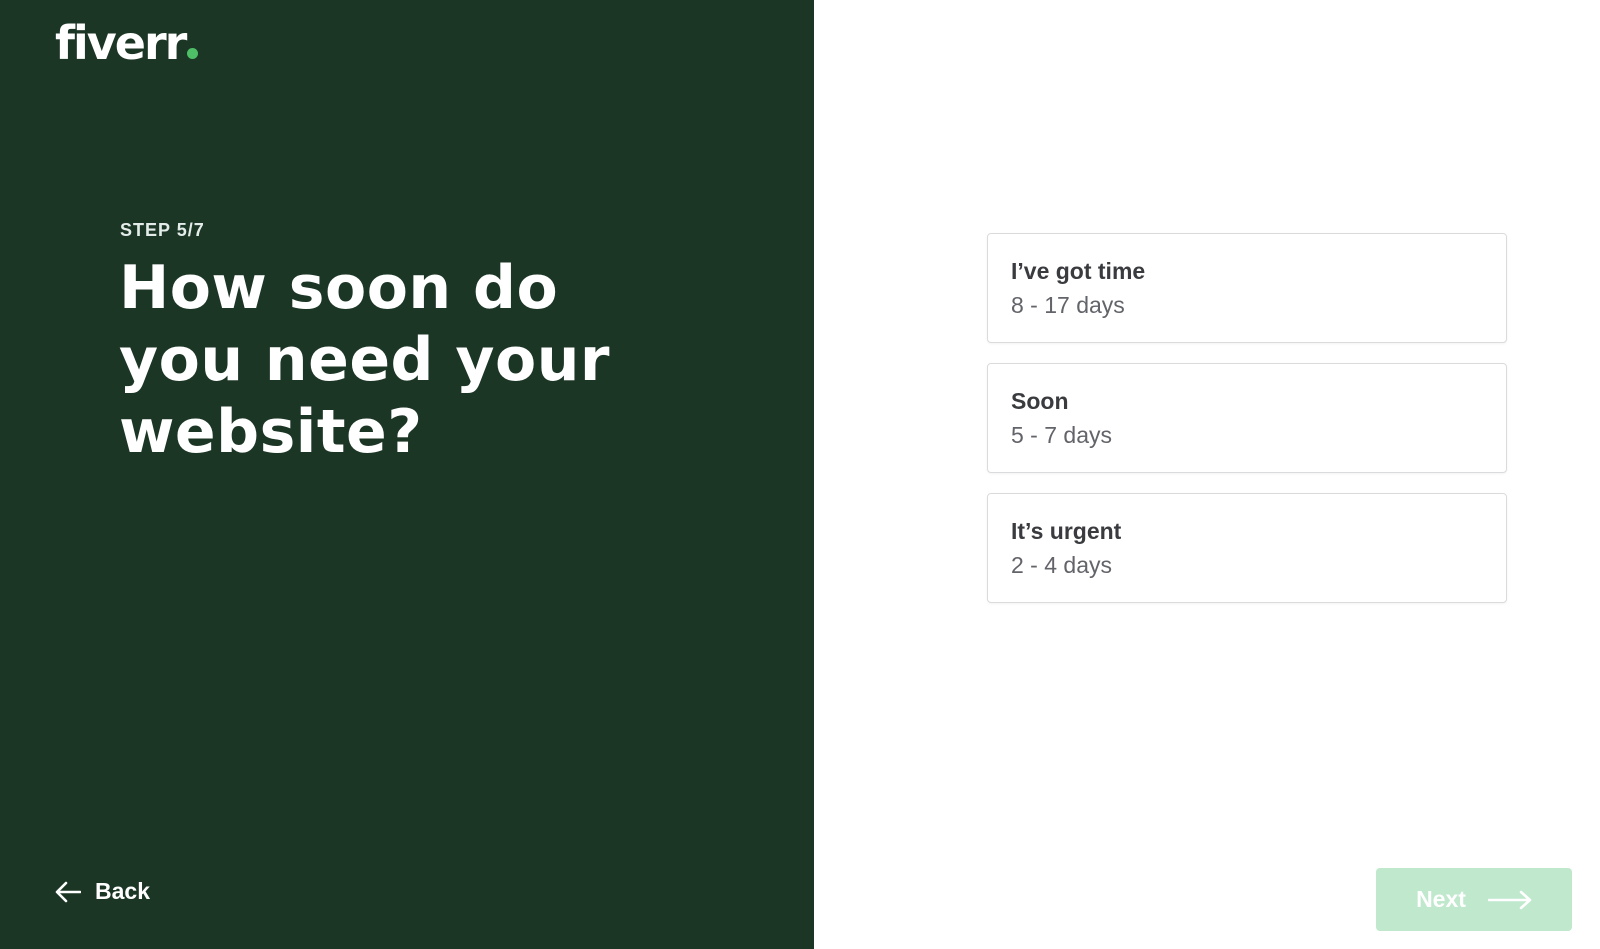  I want to click on option-card-urgent: It’s urgent 2 - 4 days, so click(1247, 548).